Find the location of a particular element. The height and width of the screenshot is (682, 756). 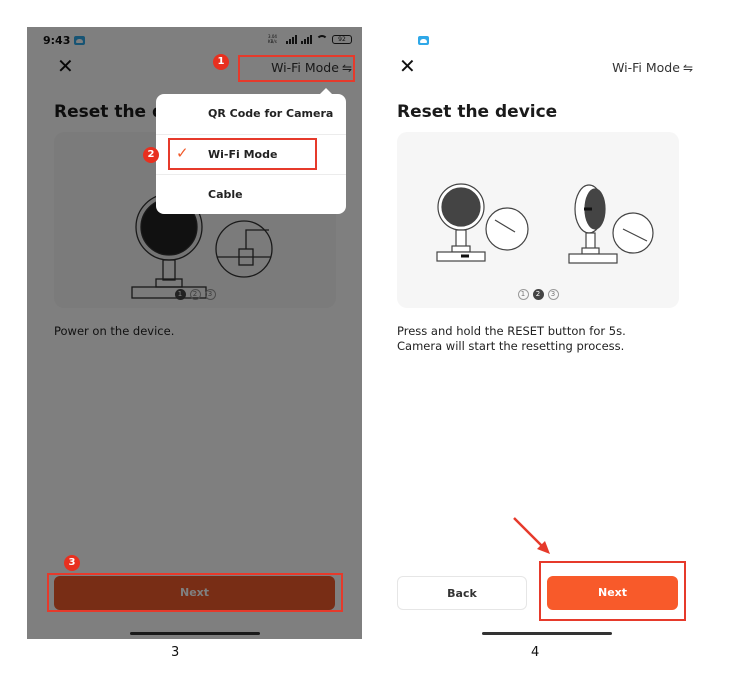

annotation-arrow-icon is located at coordinates (531, 535).